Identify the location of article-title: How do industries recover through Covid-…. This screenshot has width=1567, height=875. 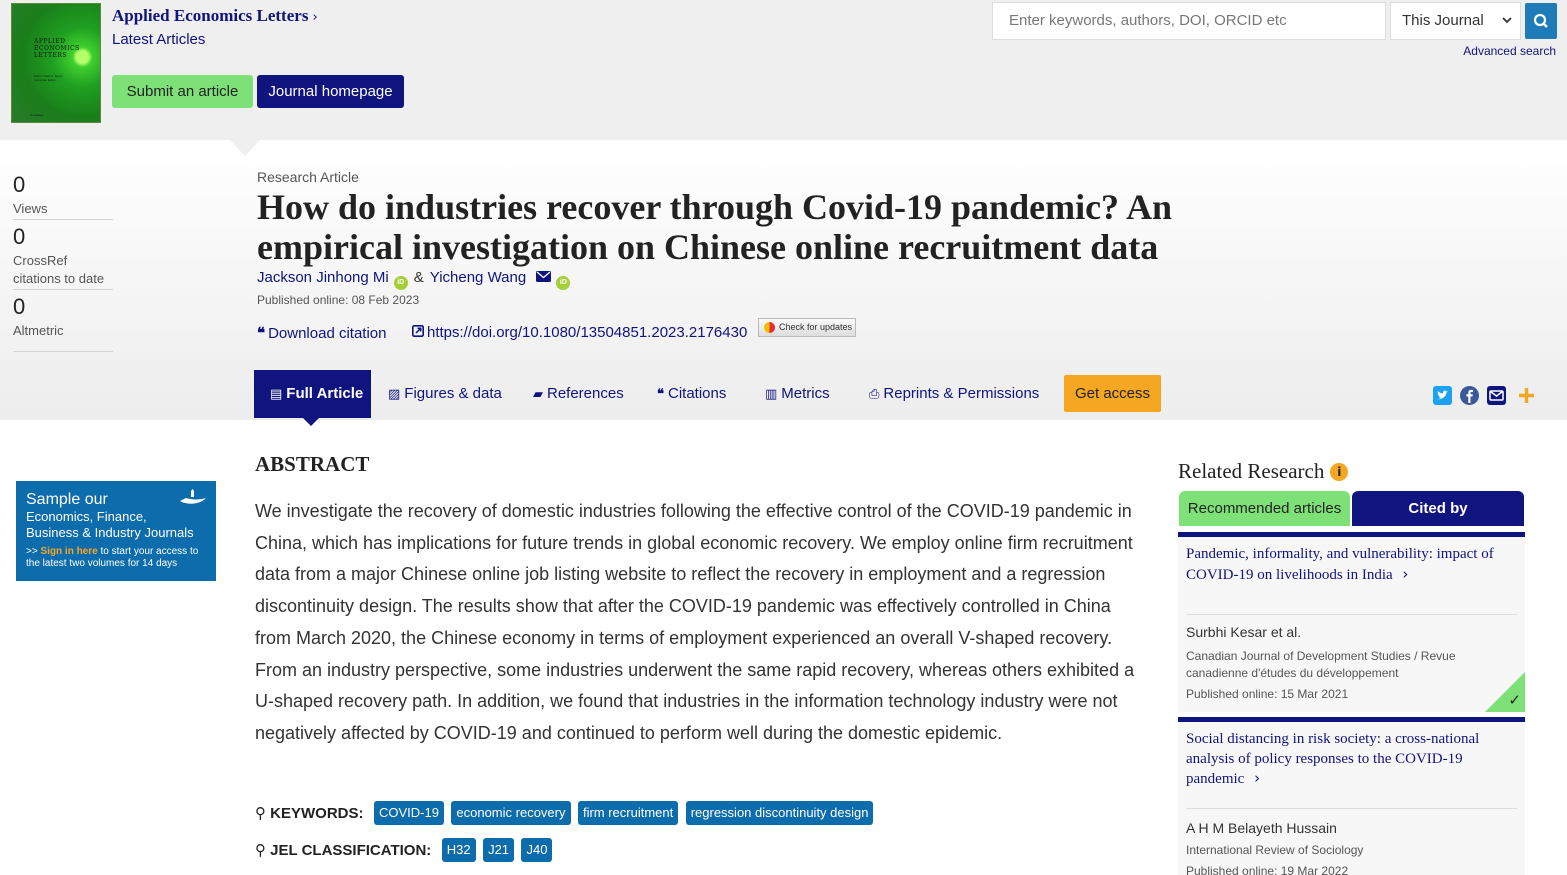
(715, 227).